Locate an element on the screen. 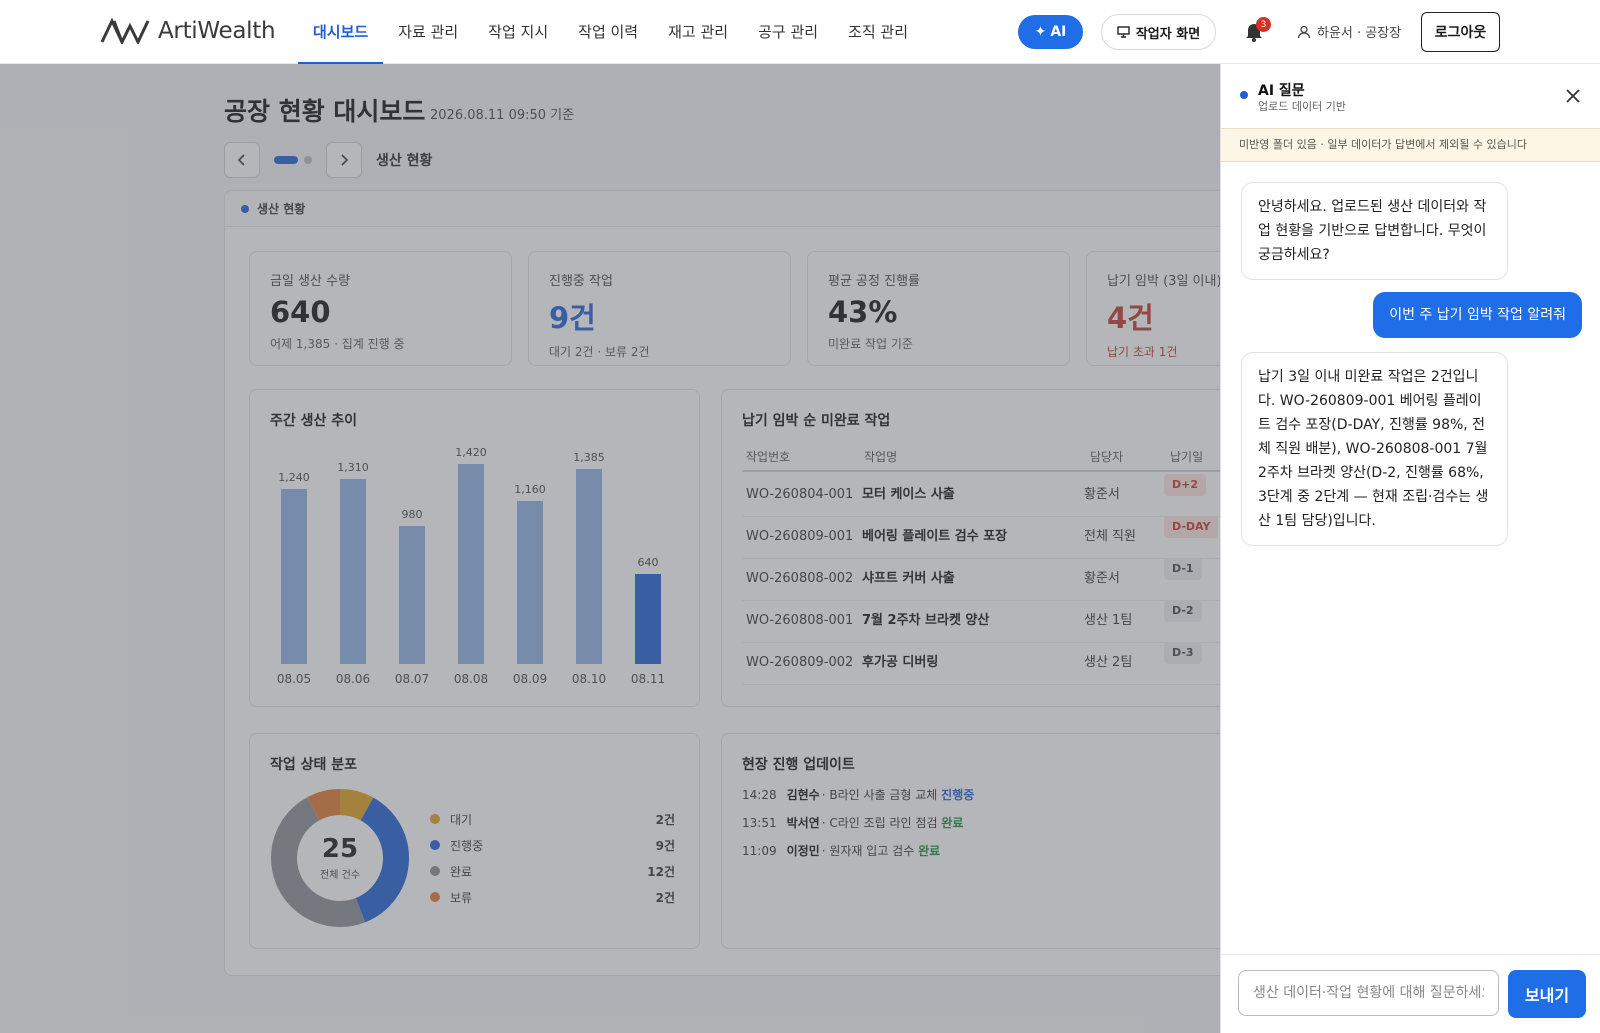 The width and height of the screenshot is (1600, 1033). logout-button: 로그아웃 is located at coordinates (1460, 32).